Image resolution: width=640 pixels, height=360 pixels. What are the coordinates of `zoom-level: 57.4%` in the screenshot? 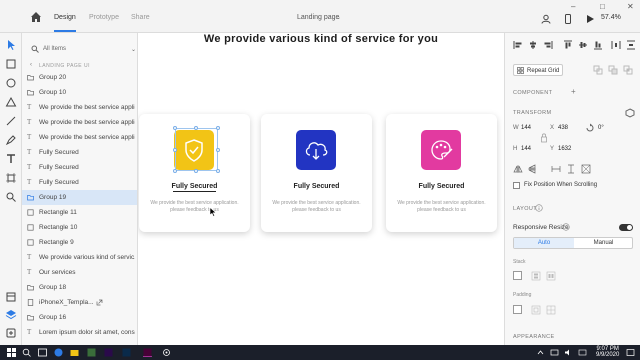 It's located at (611, 17).